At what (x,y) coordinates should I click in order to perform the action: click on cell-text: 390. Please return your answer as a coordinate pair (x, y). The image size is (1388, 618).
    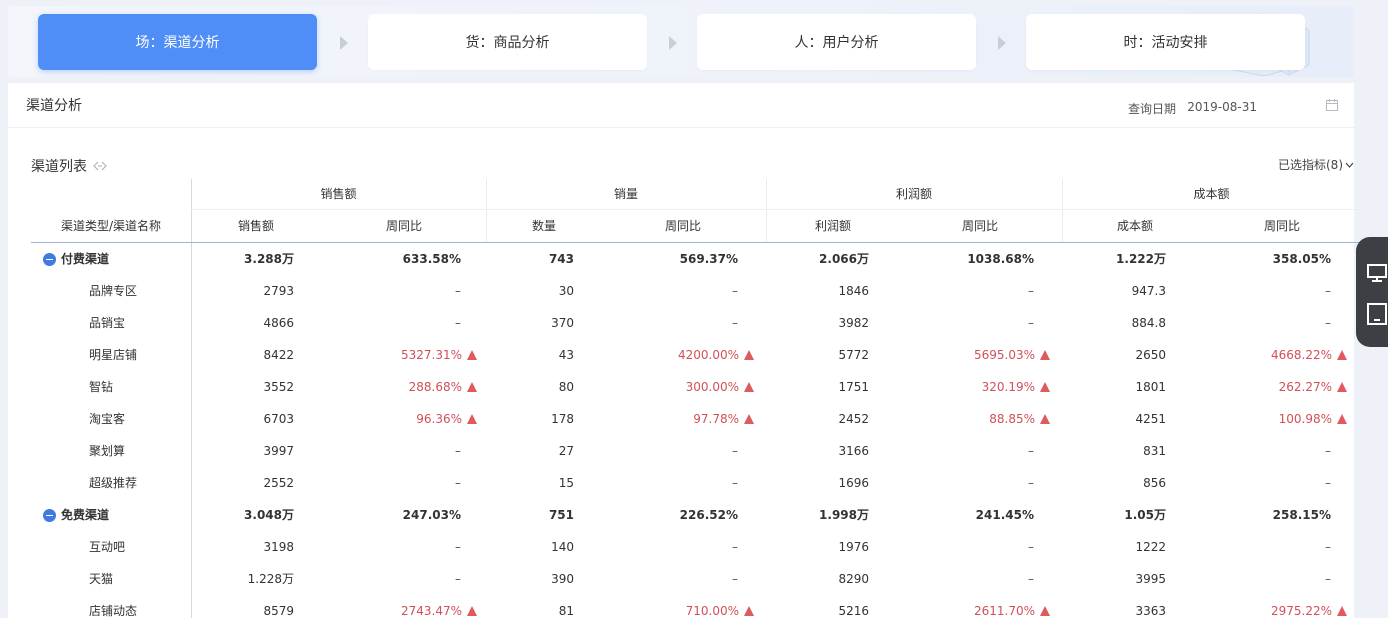
    Looking at the image, I should click on (562, 579).